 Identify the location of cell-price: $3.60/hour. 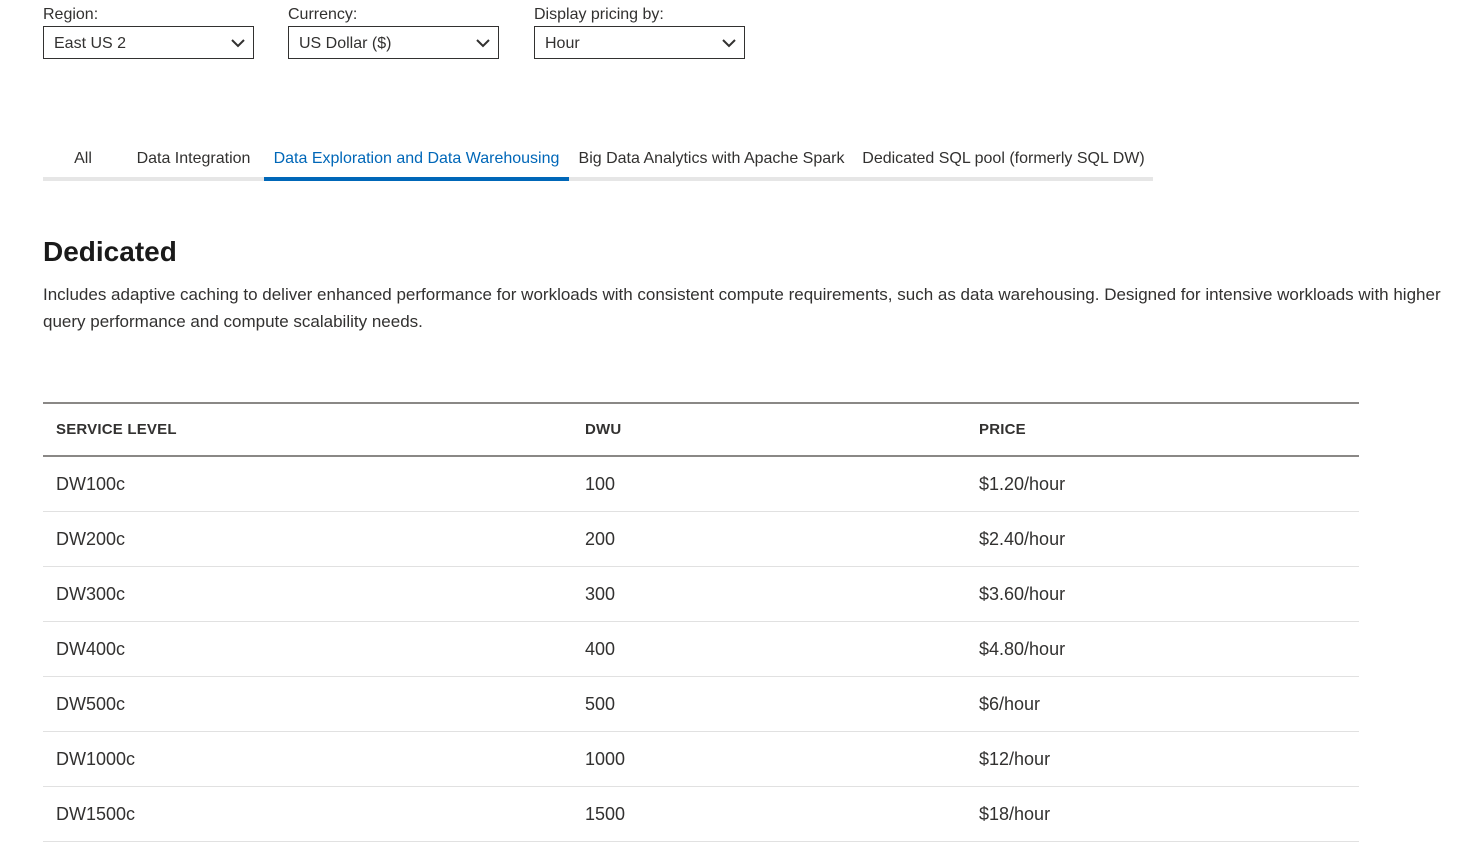
(1022, 594).